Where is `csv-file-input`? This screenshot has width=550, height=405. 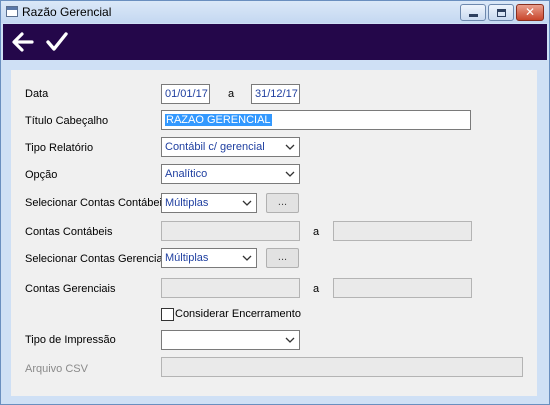 csv-file-input is located at coordinates (342, 367).